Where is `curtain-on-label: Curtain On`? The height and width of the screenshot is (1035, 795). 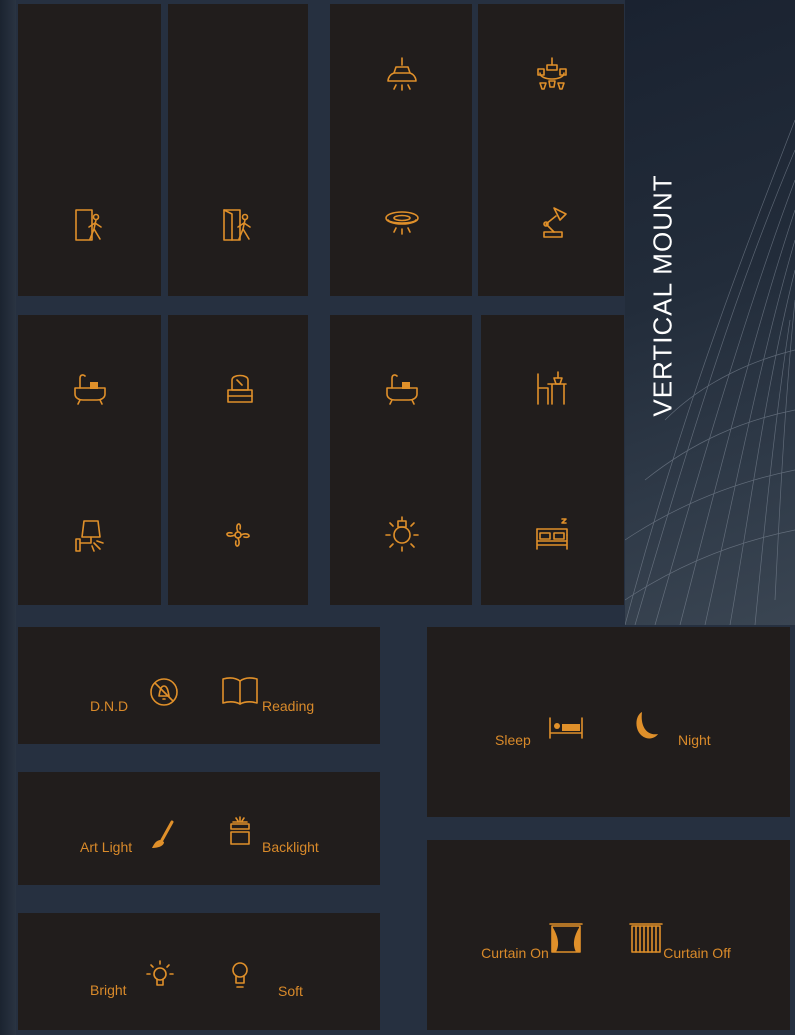
curtain-on-label: Curtain On is located at coordinates (515, 953).